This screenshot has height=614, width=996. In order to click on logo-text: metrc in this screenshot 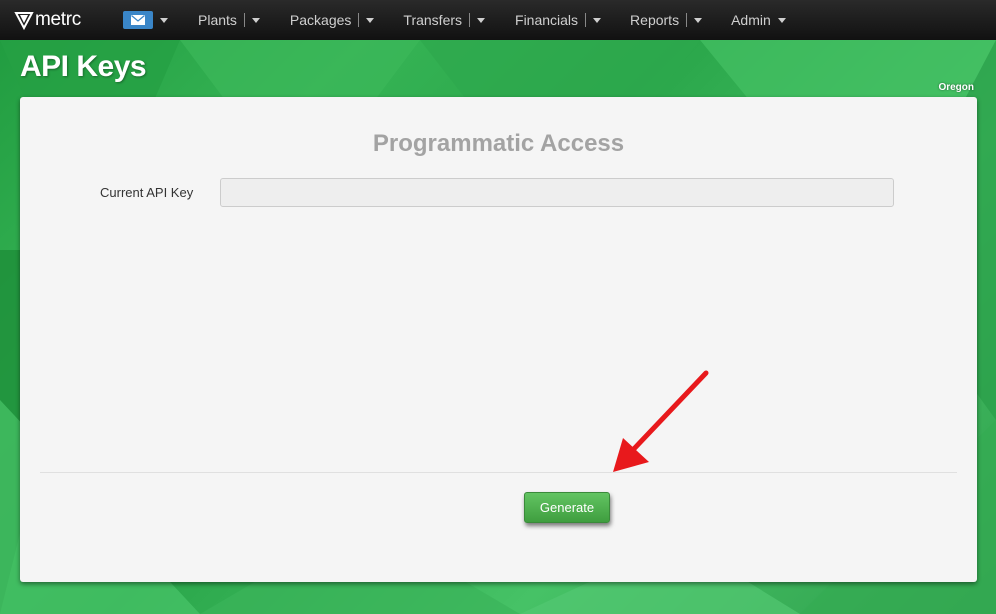, I will do `click(58, 19)`.